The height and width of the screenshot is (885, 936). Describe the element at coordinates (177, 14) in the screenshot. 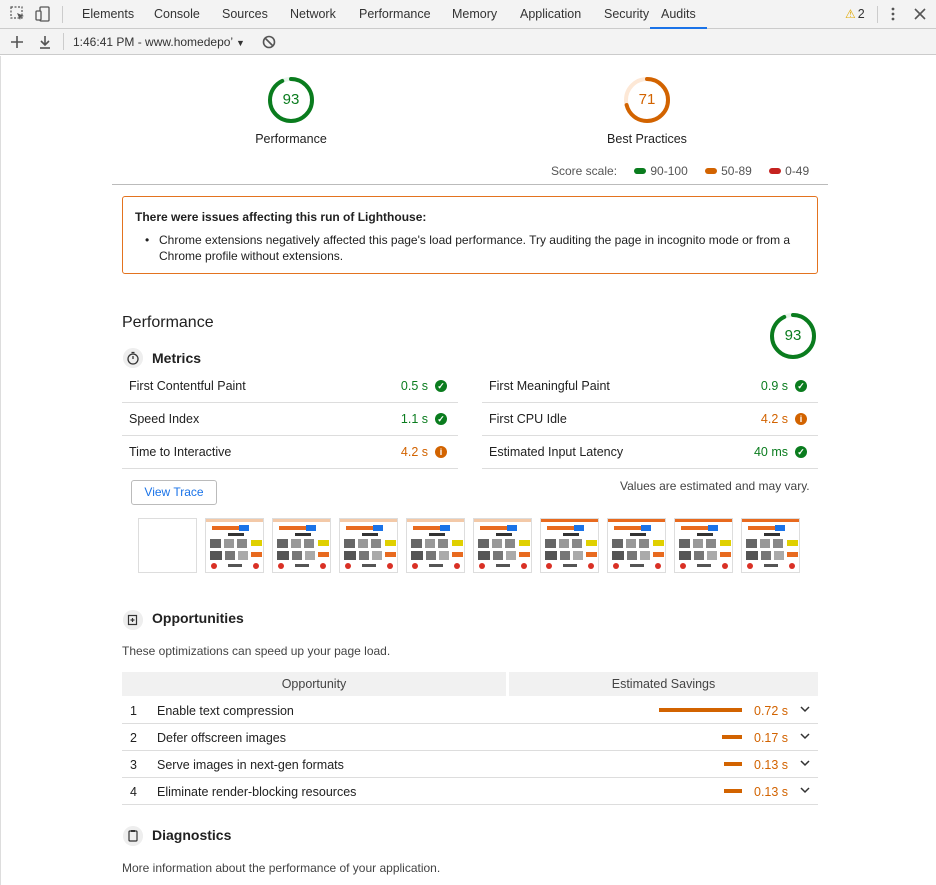

I see `tab-console: Console` at that location.